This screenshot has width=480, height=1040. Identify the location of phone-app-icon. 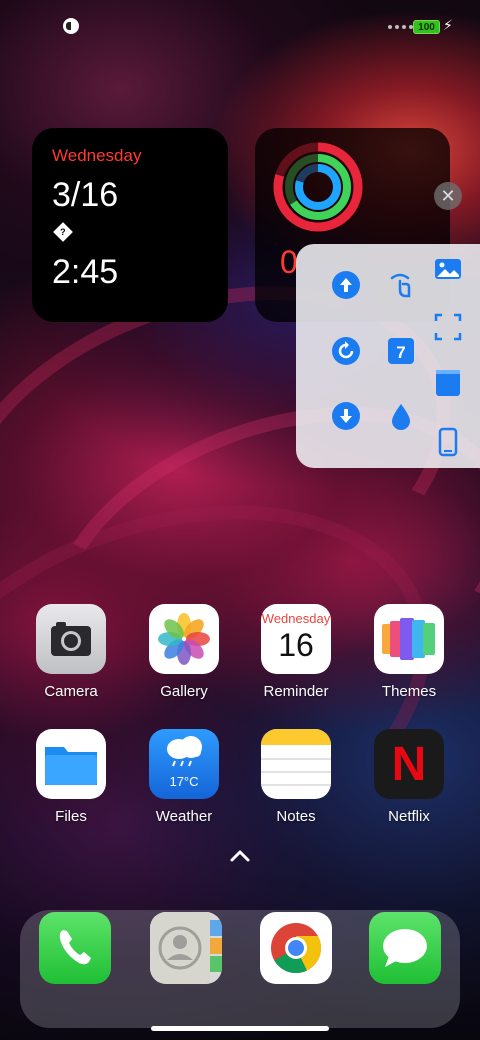
(75, 948).